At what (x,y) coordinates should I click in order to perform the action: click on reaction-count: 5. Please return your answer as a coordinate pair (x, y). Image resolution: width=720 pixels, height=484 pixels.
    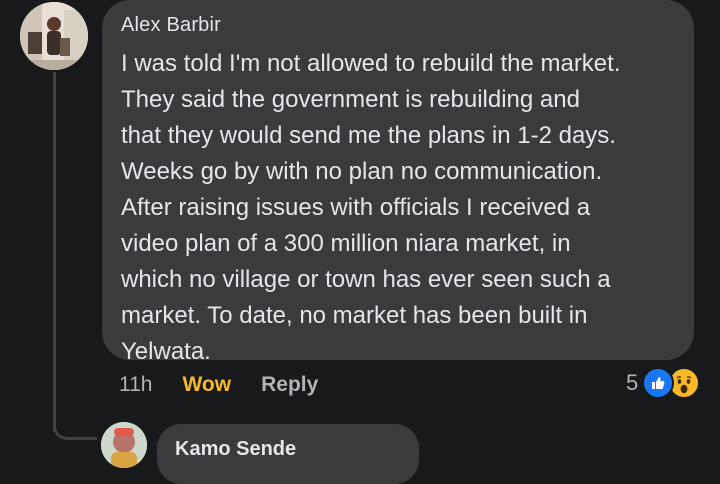
    Looking at the image, I should click on (632, 382).